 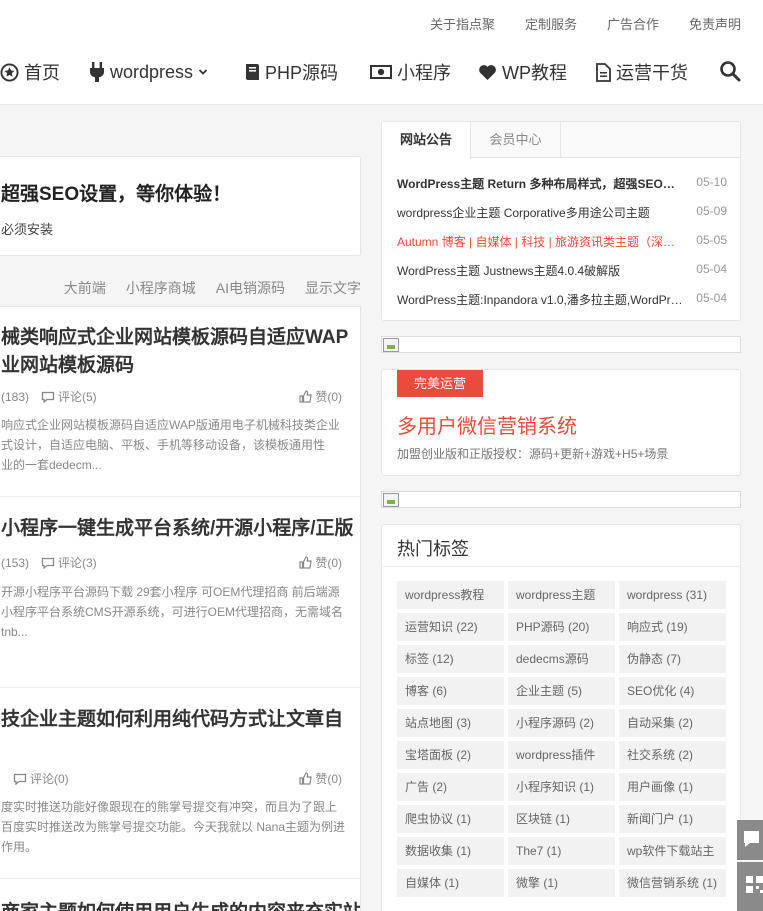 I want to click on tag-item: 微信营销系统 (1), so click(x=672, y=883).